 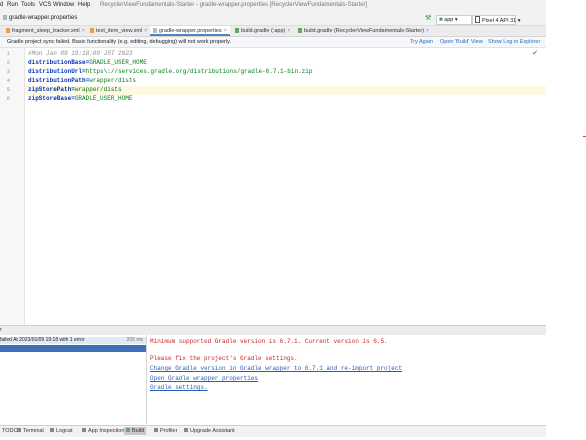 I want to click on menu-item-run: Run, so click(x=12, y=5).